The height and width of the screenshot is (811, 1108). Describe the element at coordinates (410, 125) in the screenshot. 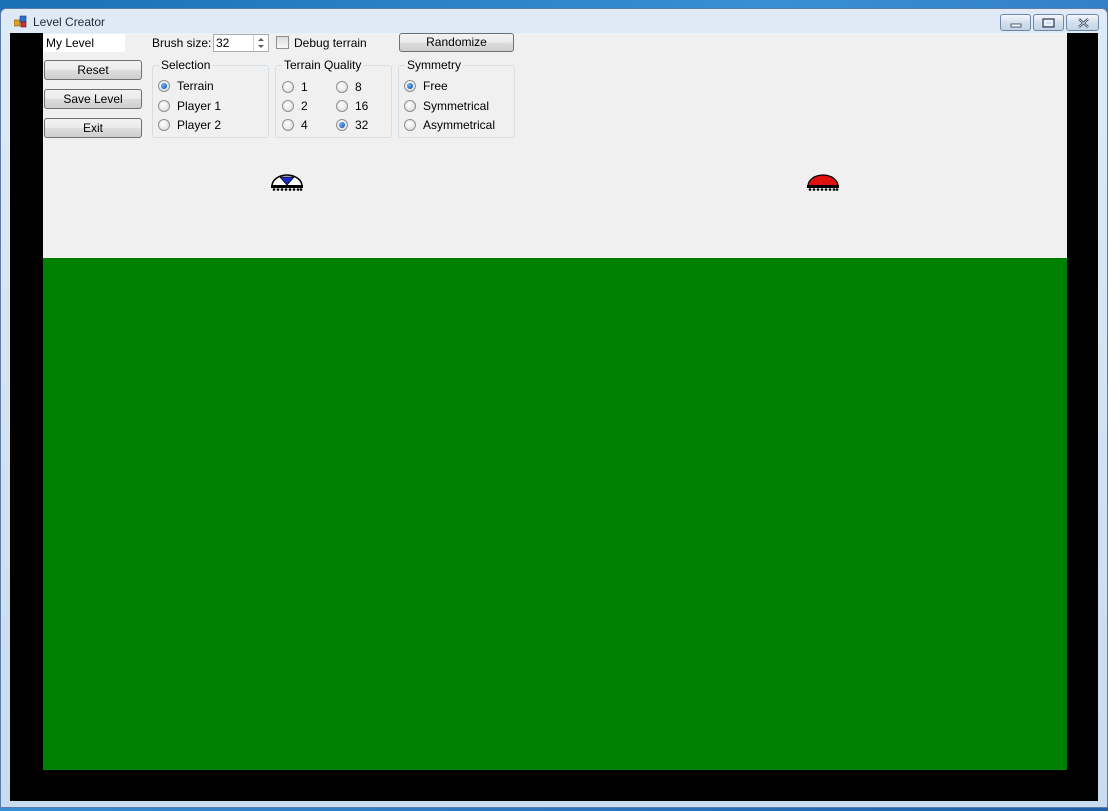

I see `radio-asymmetrical` at that location.